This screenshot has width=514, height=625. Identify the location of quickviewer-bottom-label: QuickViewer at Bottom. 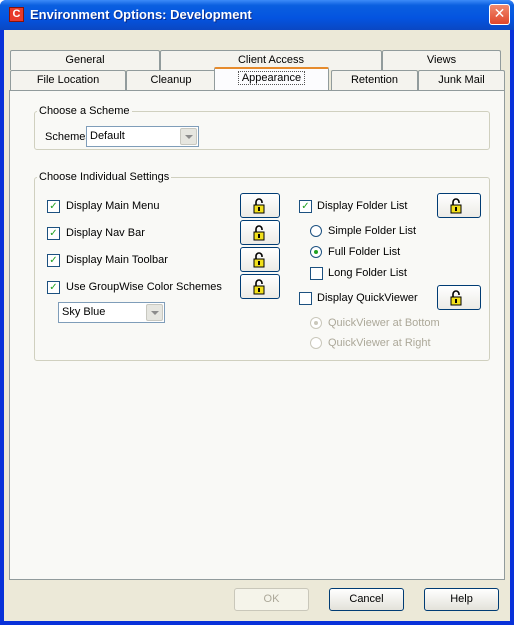
(384, 323).